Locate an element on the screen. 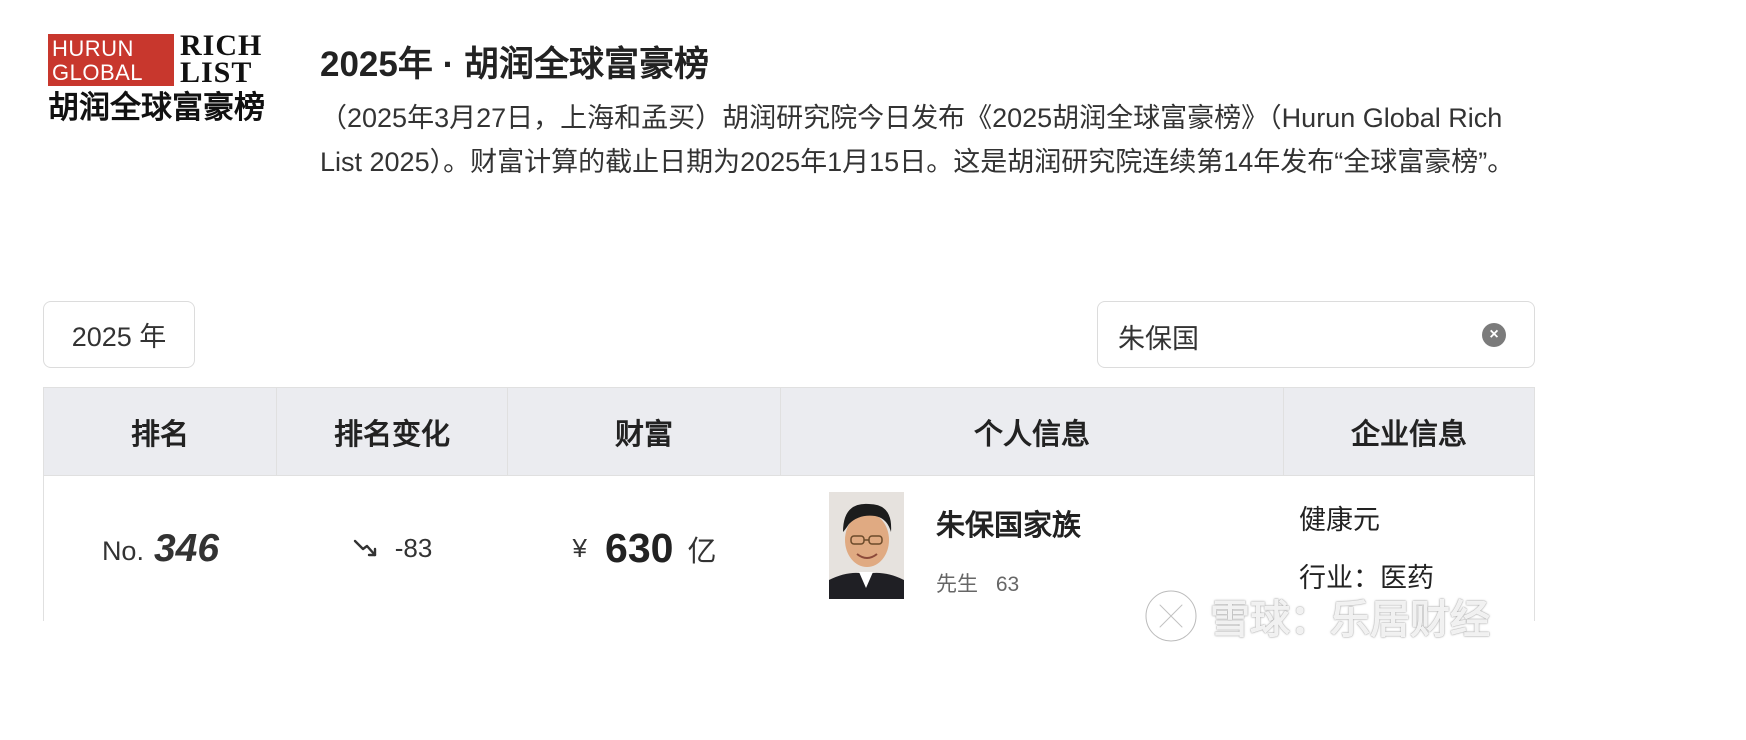  wealth-value: 630 is located at coordinates (639, 548).